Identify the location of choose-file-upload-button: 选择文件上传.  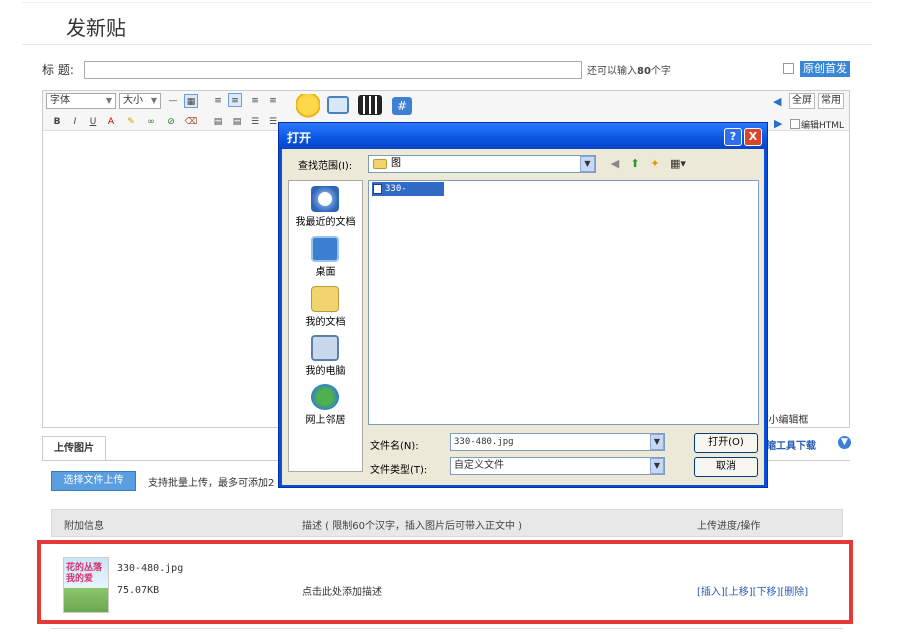
(93, 481).